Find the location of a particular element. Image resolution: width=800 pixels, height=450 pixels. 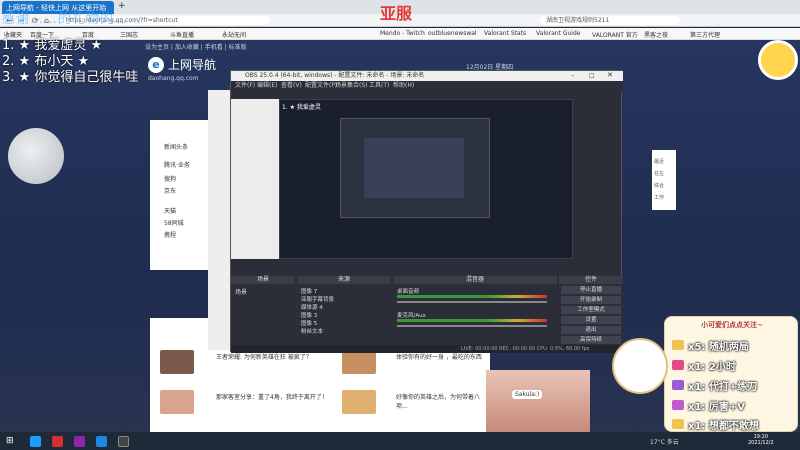

nav-link: 设为主页 is located at coordinates (157, 47).